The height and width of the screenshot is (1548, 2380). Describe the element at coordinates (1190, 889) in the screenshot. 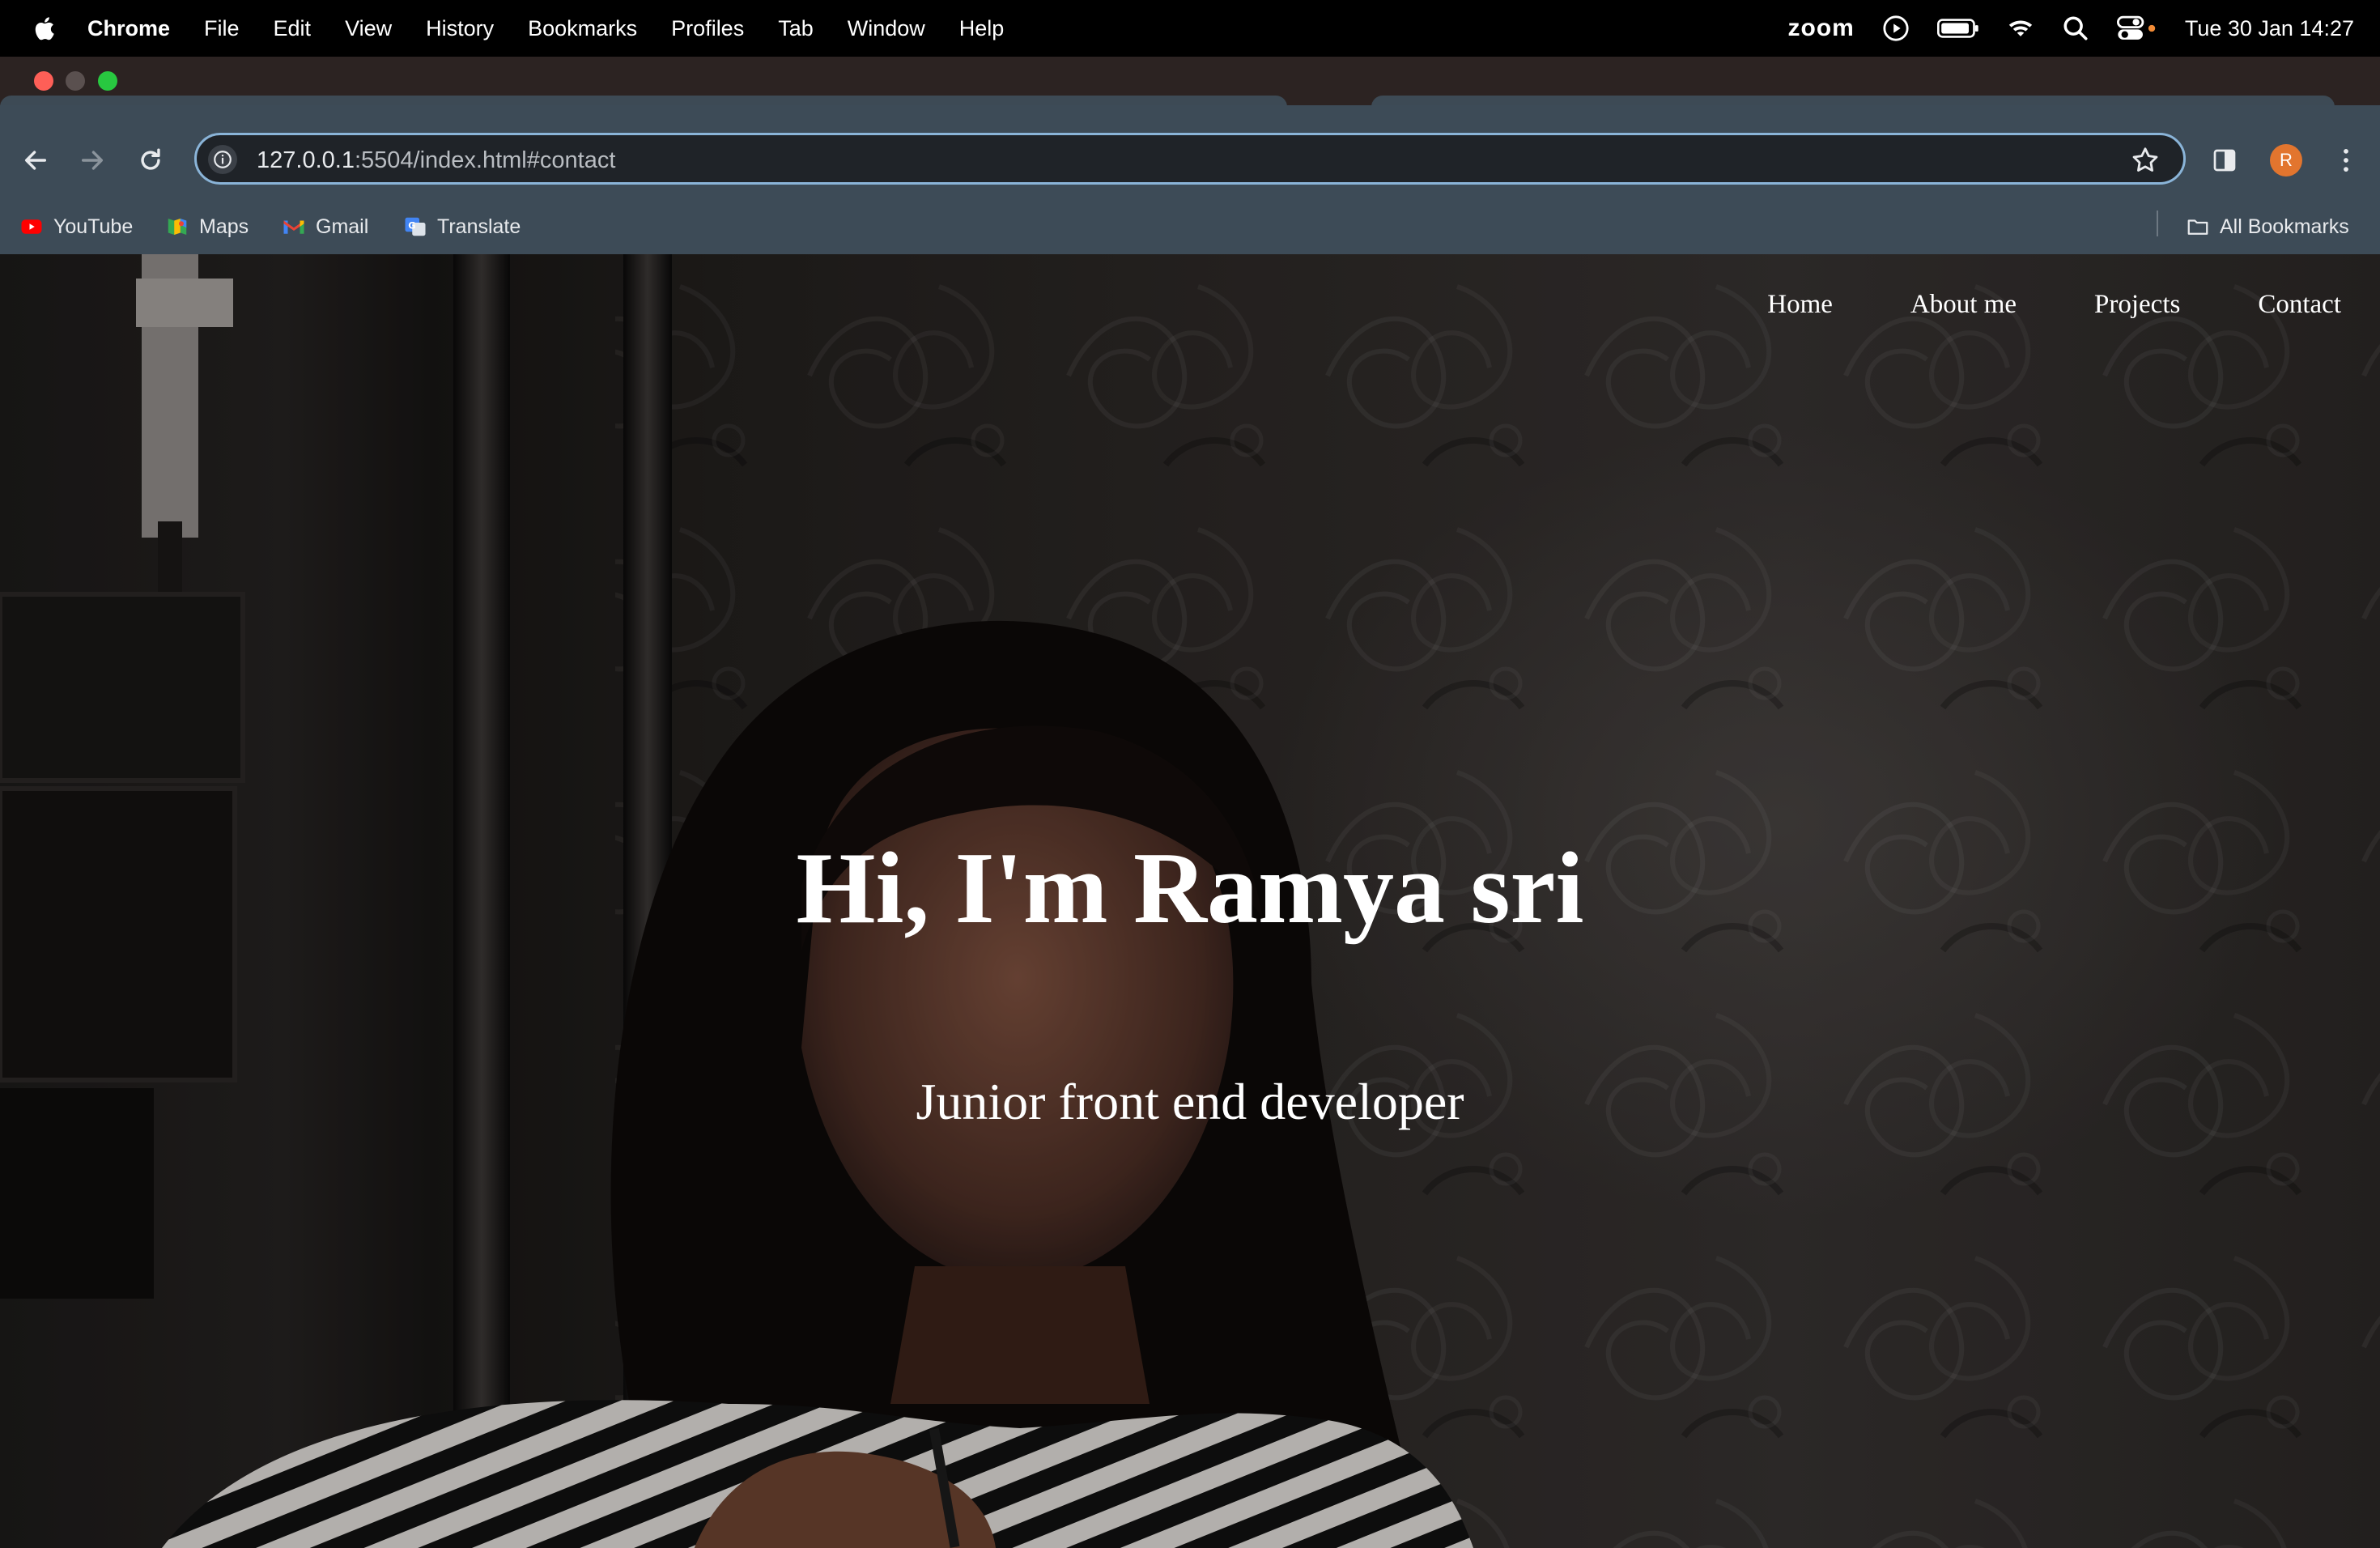

I see `hero-title: Hi, I'm Ramya sri` at that location.